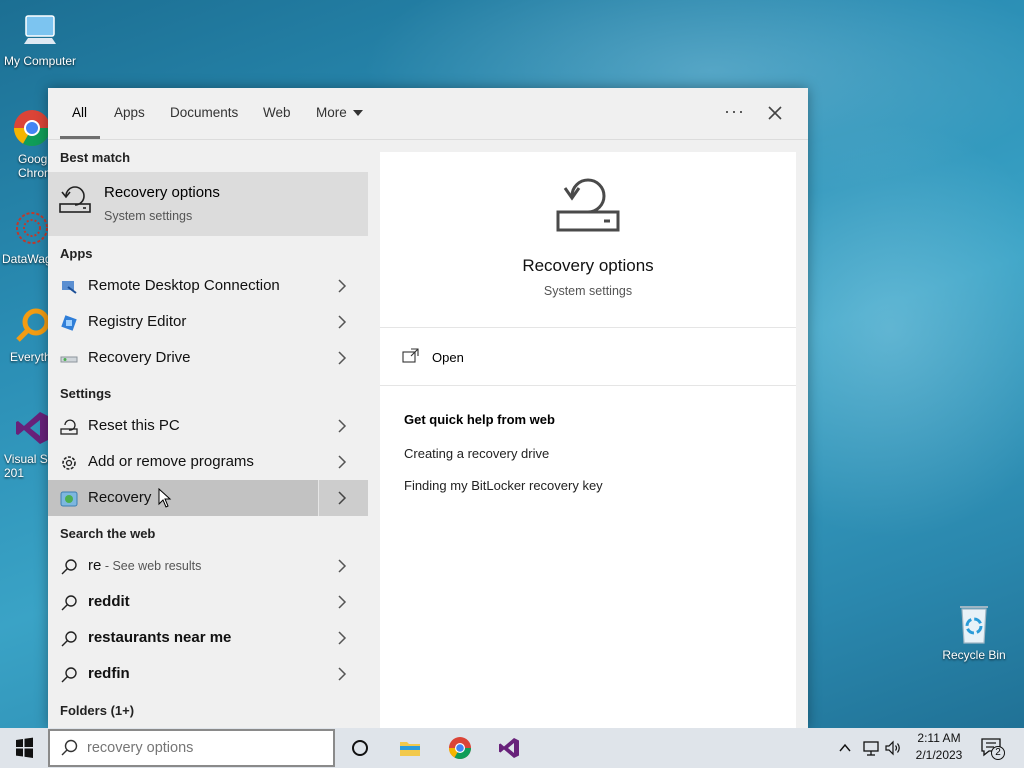 Image resolution: width=1024 pixels, height=768 pixels. I want to click on setting-result-recovery: Recovery, so click(208, 498).